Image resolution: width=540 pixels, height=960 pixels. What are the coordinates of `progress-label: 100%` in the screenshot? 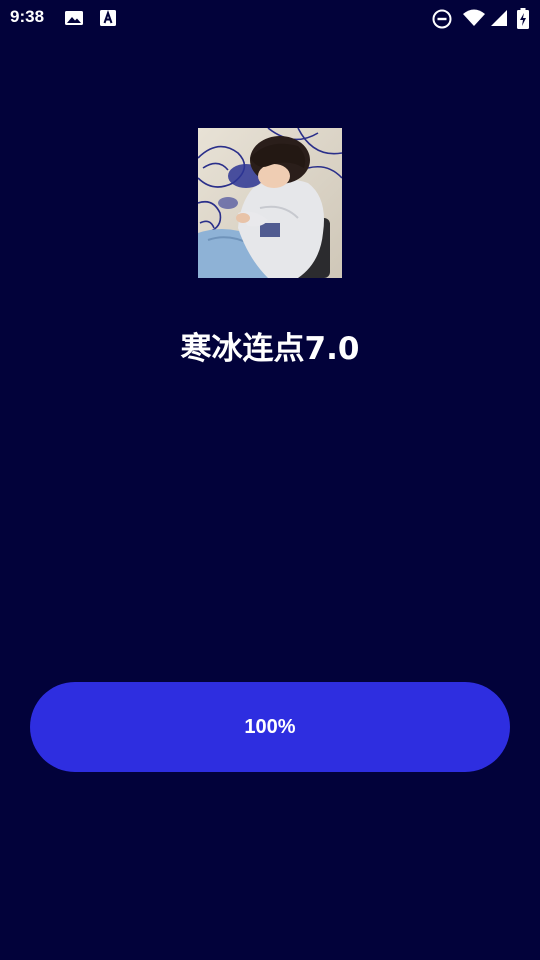 It's located at (270, 726).